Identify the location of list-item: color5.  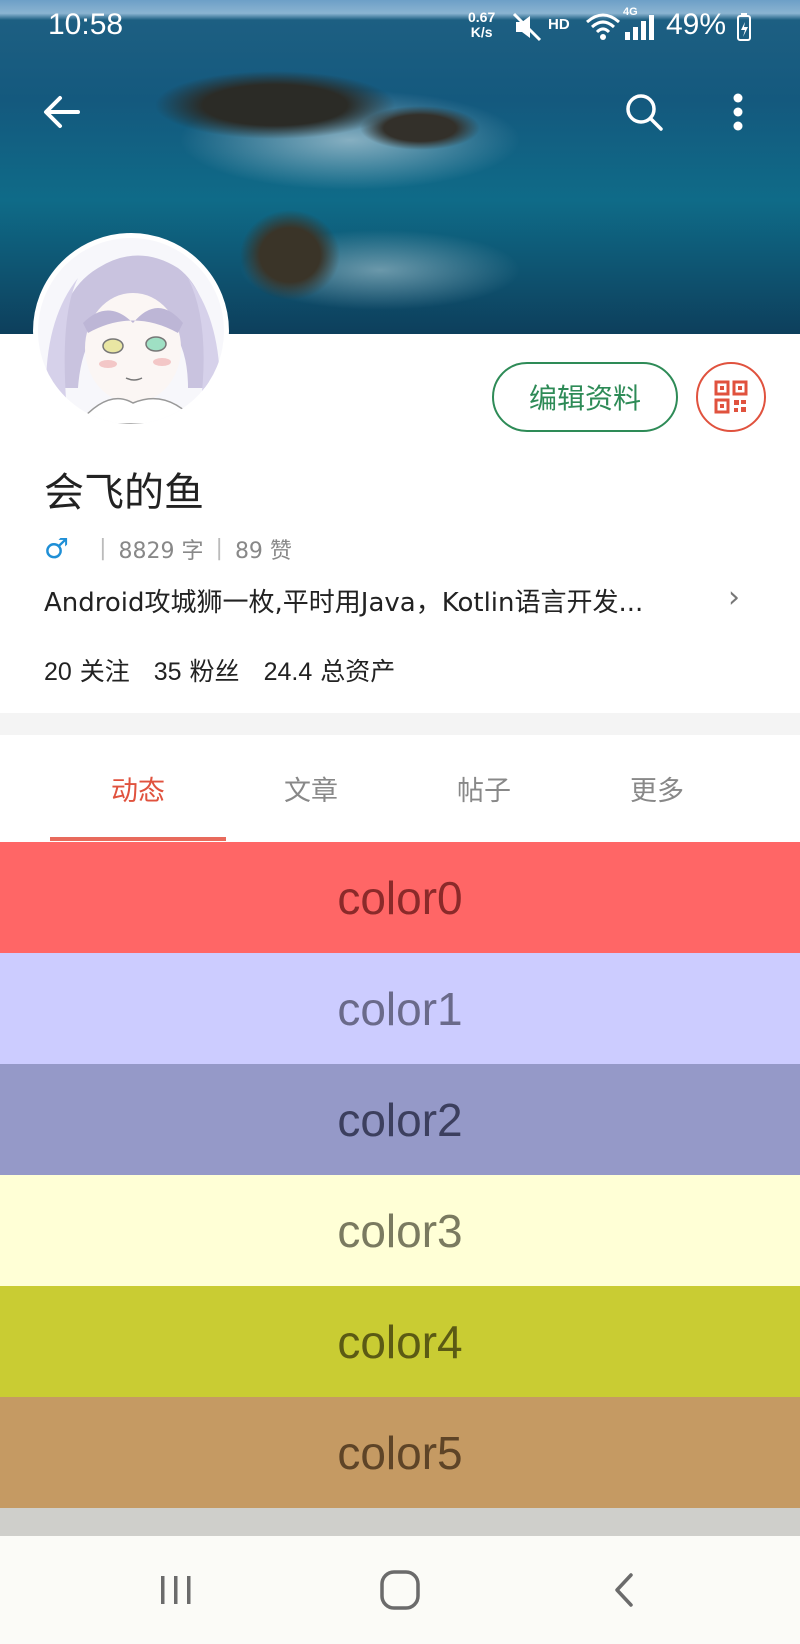
(400, 1452).